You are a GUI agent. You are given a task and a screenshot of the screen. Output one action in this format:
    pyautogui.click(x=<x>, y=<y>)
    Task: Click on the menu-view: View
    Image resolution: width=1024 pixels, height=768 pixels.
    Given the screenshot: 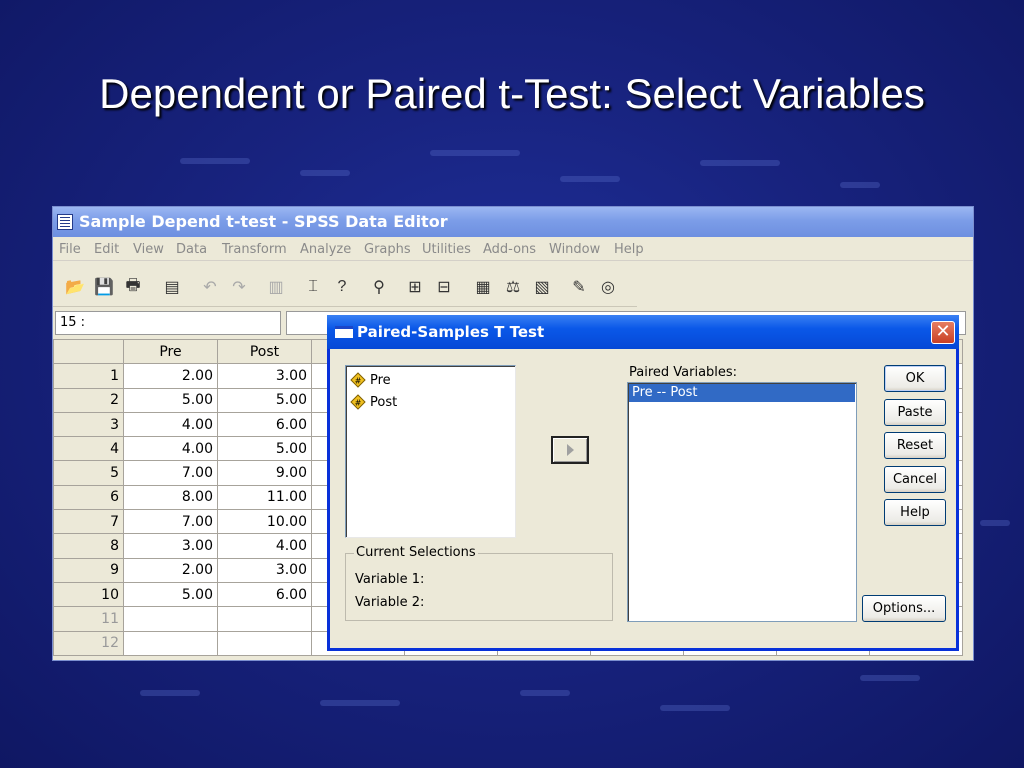 What is the action you would take?
    pyautogui.click(x=148, y=249)
    